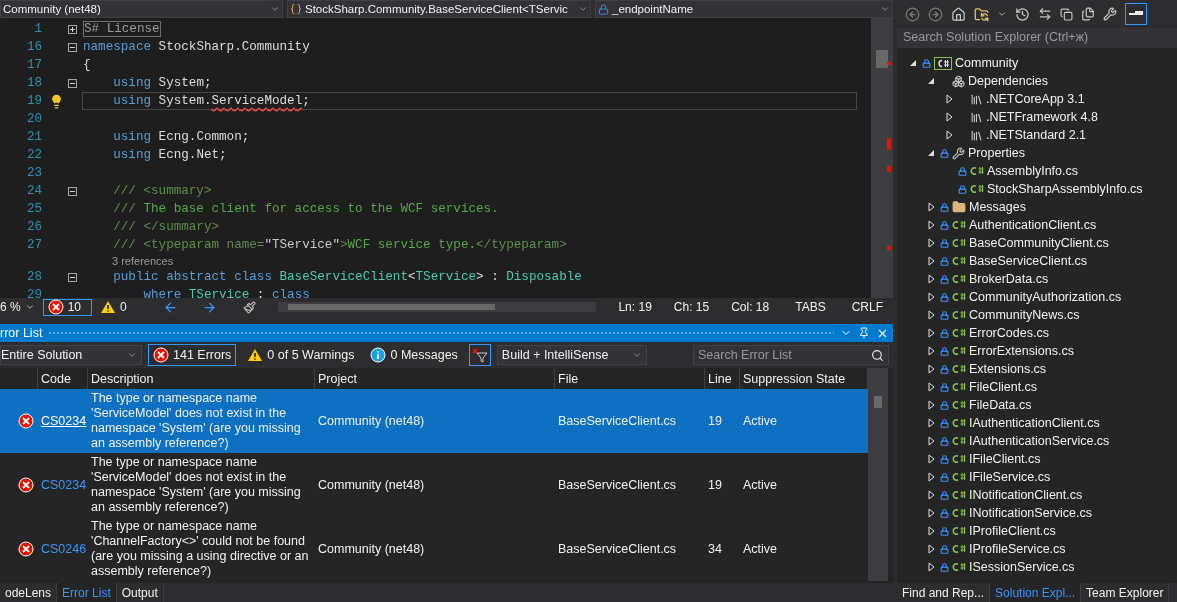 This screenshot has width=1177, height=602. What do you see at coordinates (1012, 531) in the screenshot?
I see `tree-item: IProfileClient.cs` at bounding box center [1012, 531].